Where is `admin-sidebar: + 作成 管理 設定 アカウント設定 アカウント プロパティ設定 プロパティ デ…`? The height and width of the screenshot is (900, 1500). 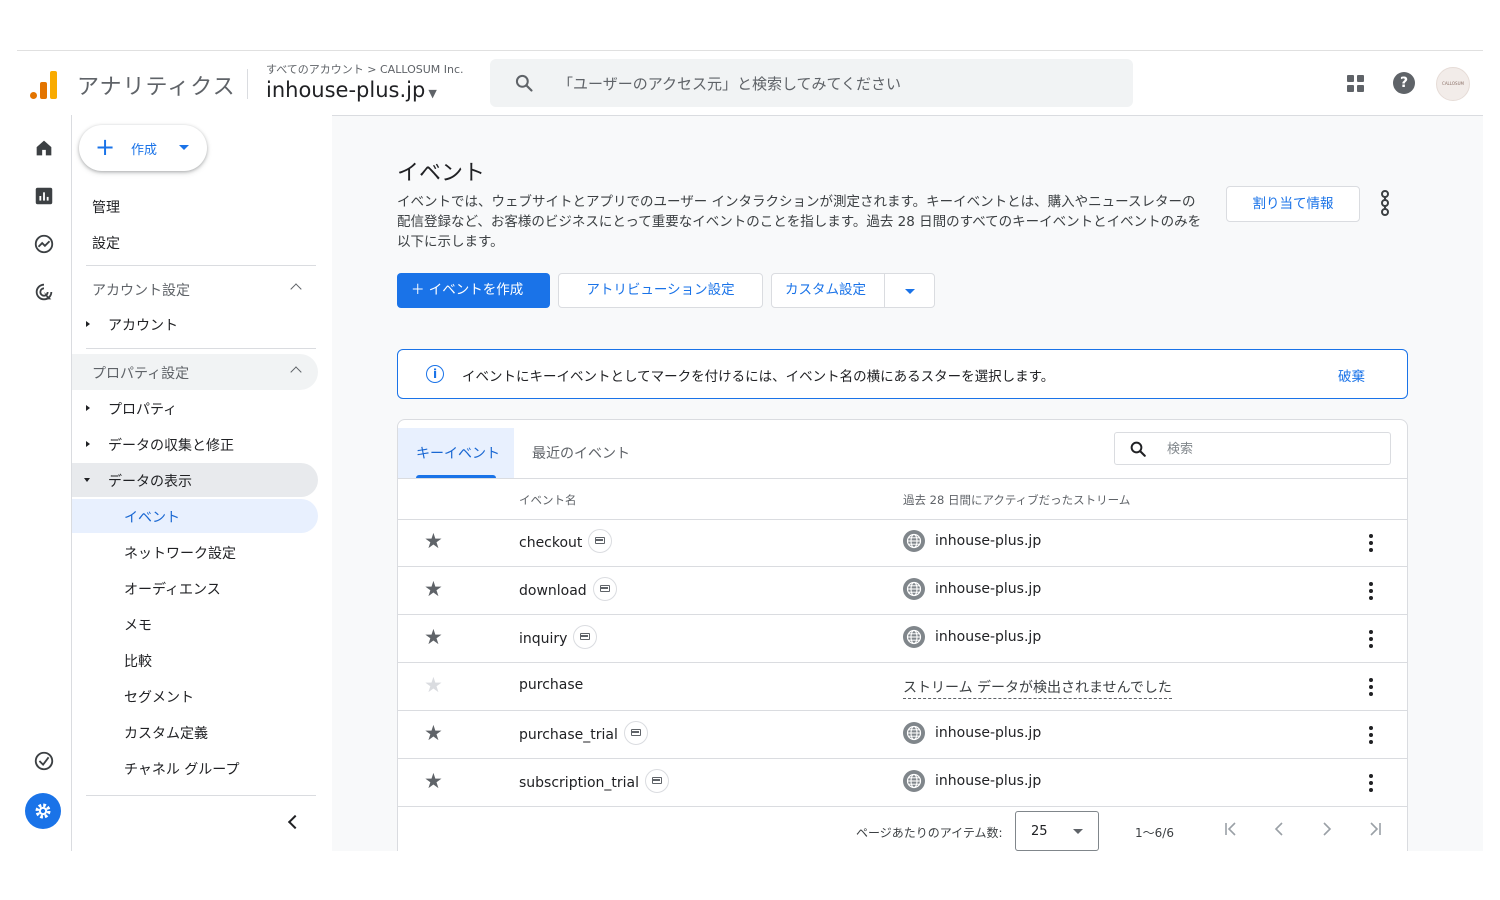
admin-sidebar: + 作成 管理 設定 アカウント設定 アカウント プロパティ設定 プロパティ デ… is located at coordinates (202, 483).